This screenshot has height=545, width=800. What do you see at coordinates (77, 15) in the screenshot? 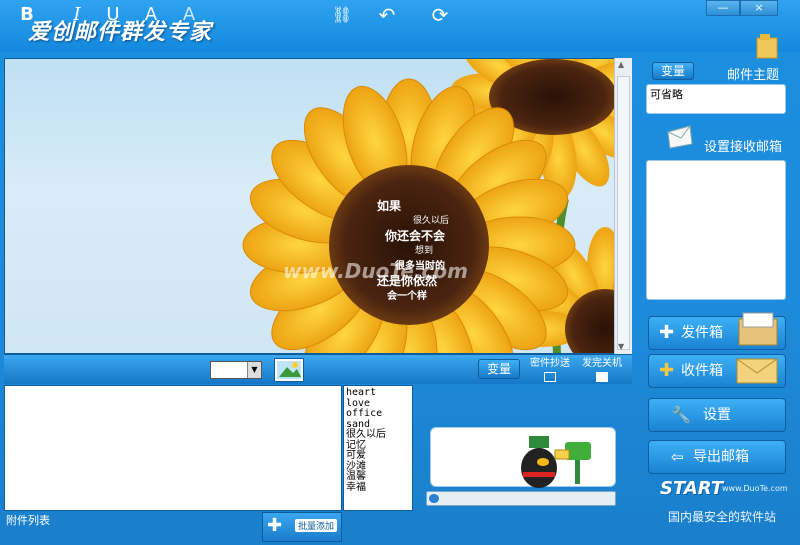
I see `italic-icon: I` at bounding box center [77, 15].